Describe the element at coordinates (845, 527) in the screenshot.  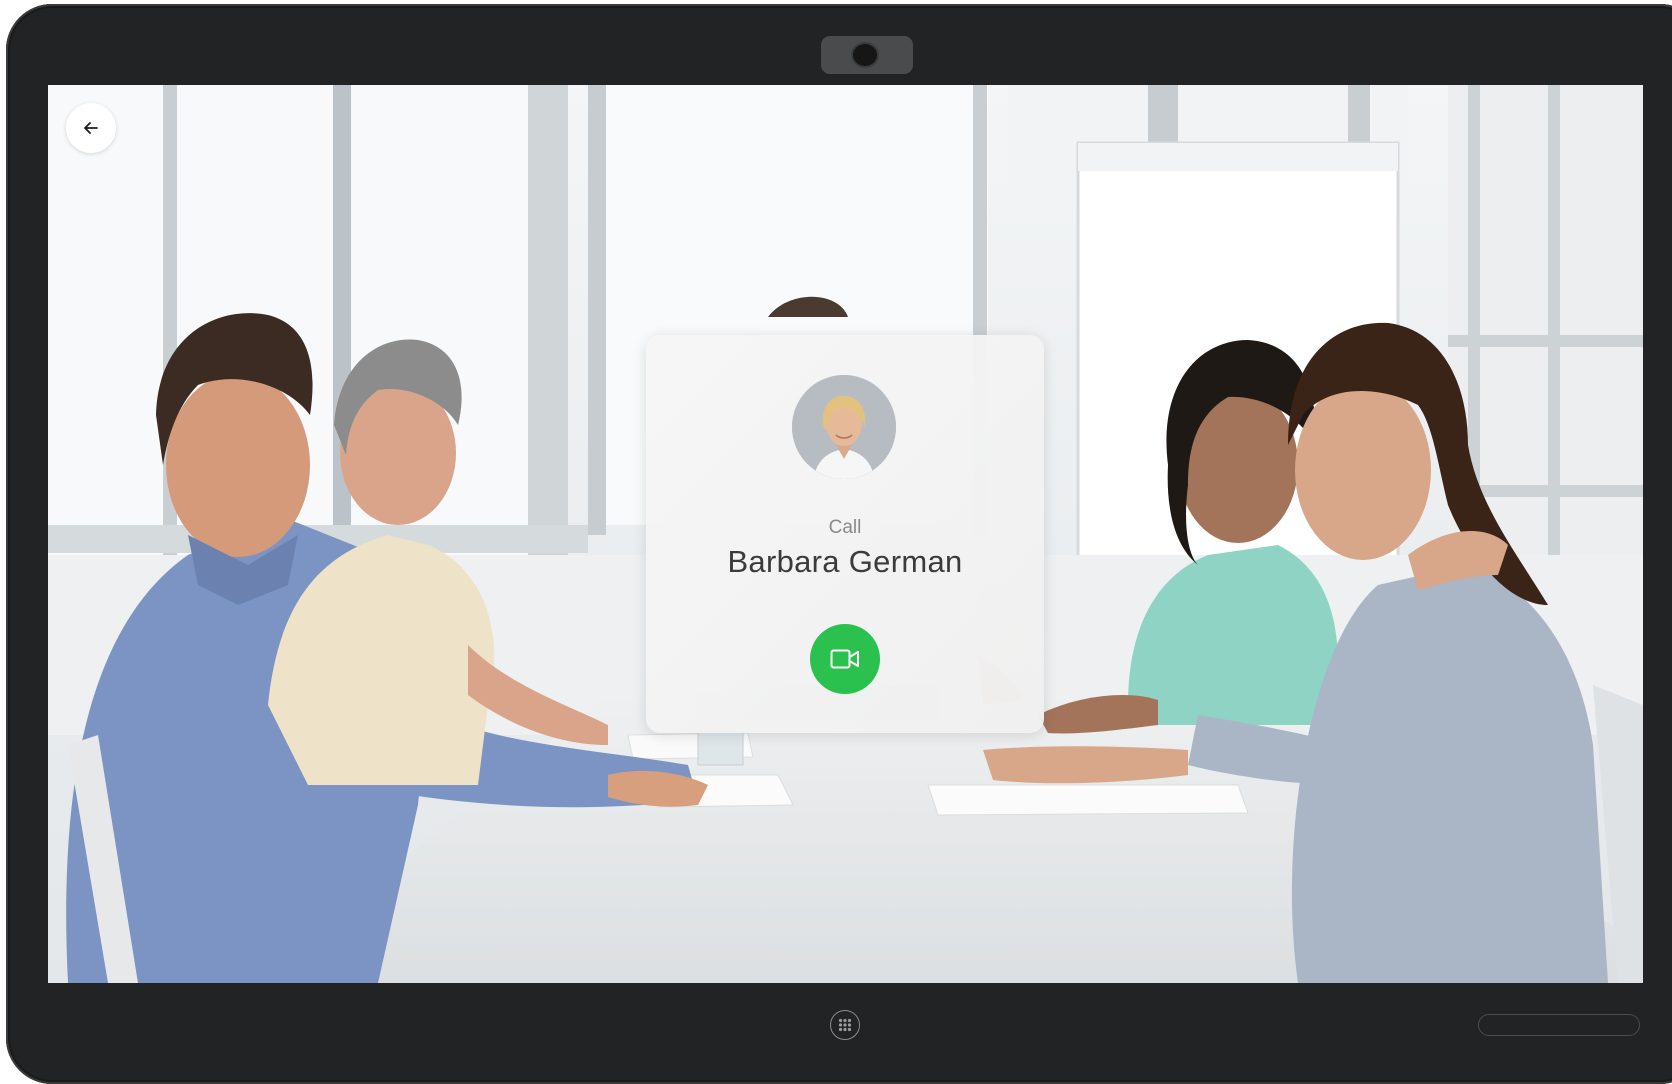
I see `call-label: Call` at that location.